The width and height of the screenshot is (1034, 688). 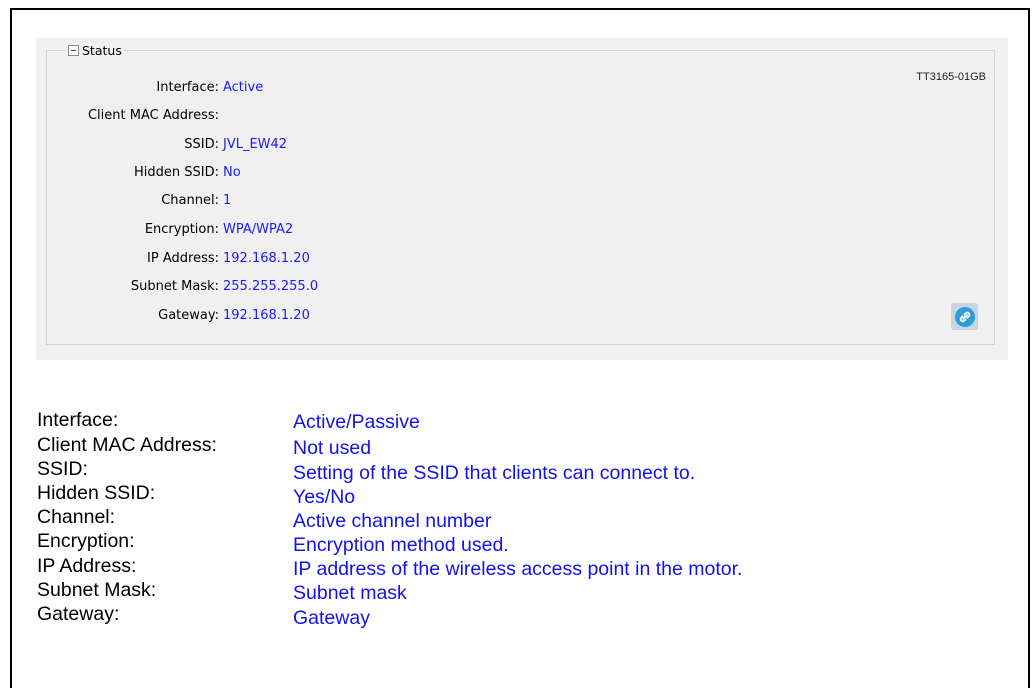 I want to click on gateway-value: 192.168.1.20, so click(x=266, y=315).